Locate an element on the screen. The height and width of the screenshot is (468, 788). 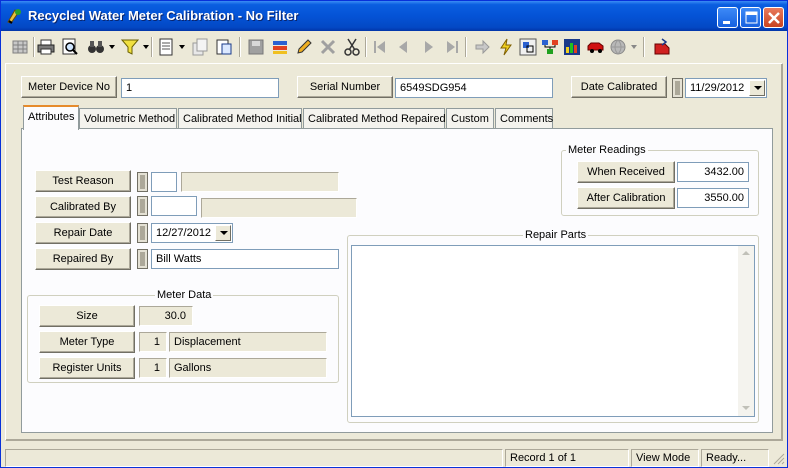
meter-device-no-field: 1 is located at coordinates (200, 88).